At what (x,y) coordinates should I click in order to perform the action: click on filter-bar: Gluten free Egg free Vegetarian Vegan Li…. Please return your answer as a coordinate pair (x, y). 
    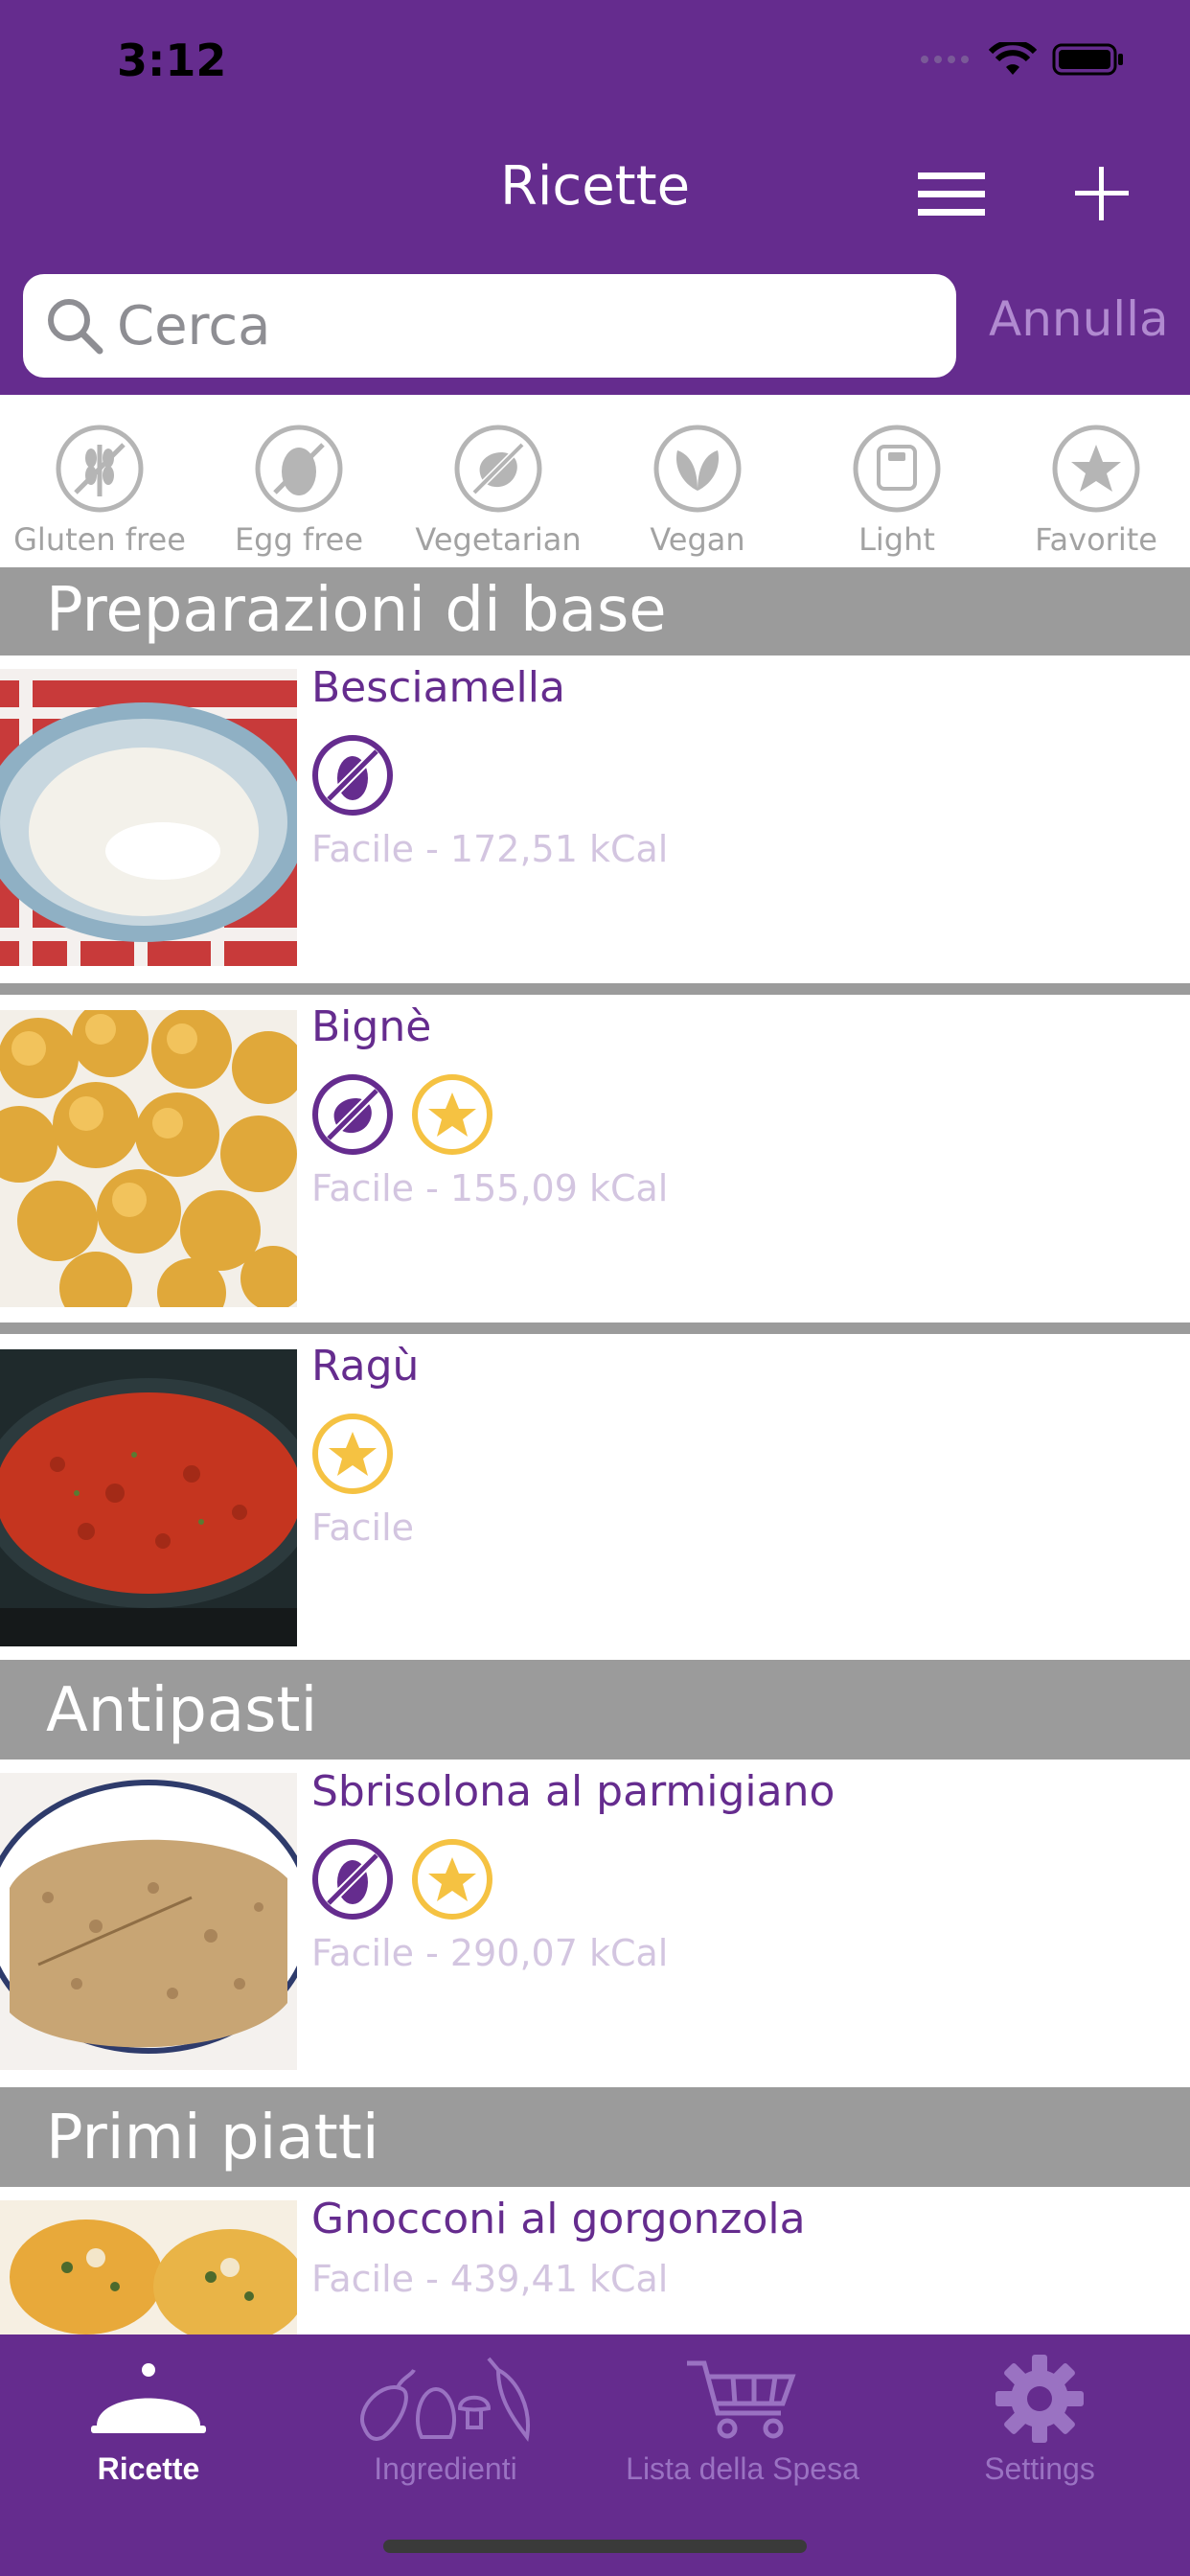
    Looking at the image, I should click on (595, 481).